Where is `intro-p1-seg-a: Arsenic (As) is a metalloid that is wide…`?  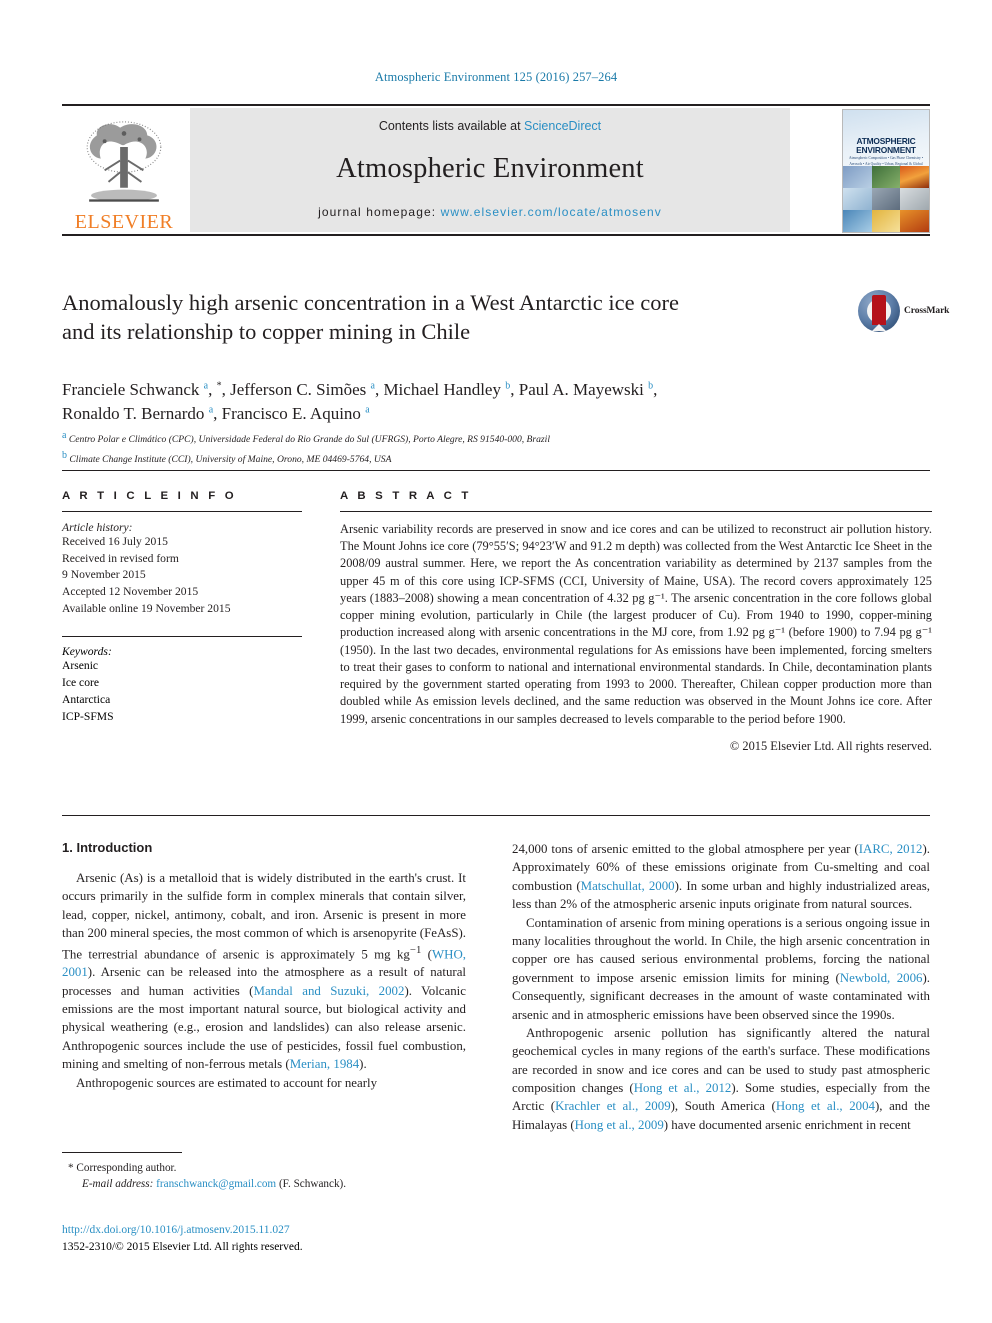
intro-p1-seg-a: Arsenic (As) is a metalloid that is wide… is located at coordinates (264, 916).